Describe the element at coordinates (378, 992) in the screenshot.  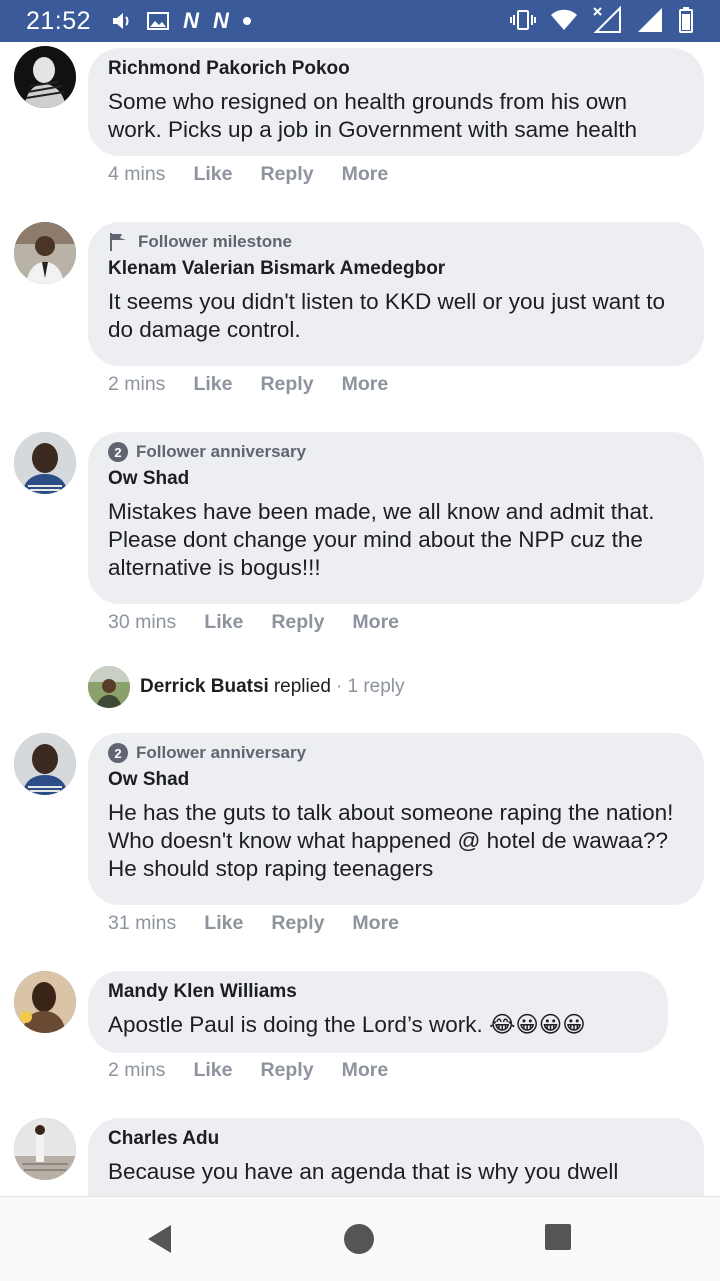
I see `commenter-name: Mandy Klen Williams` at that location.